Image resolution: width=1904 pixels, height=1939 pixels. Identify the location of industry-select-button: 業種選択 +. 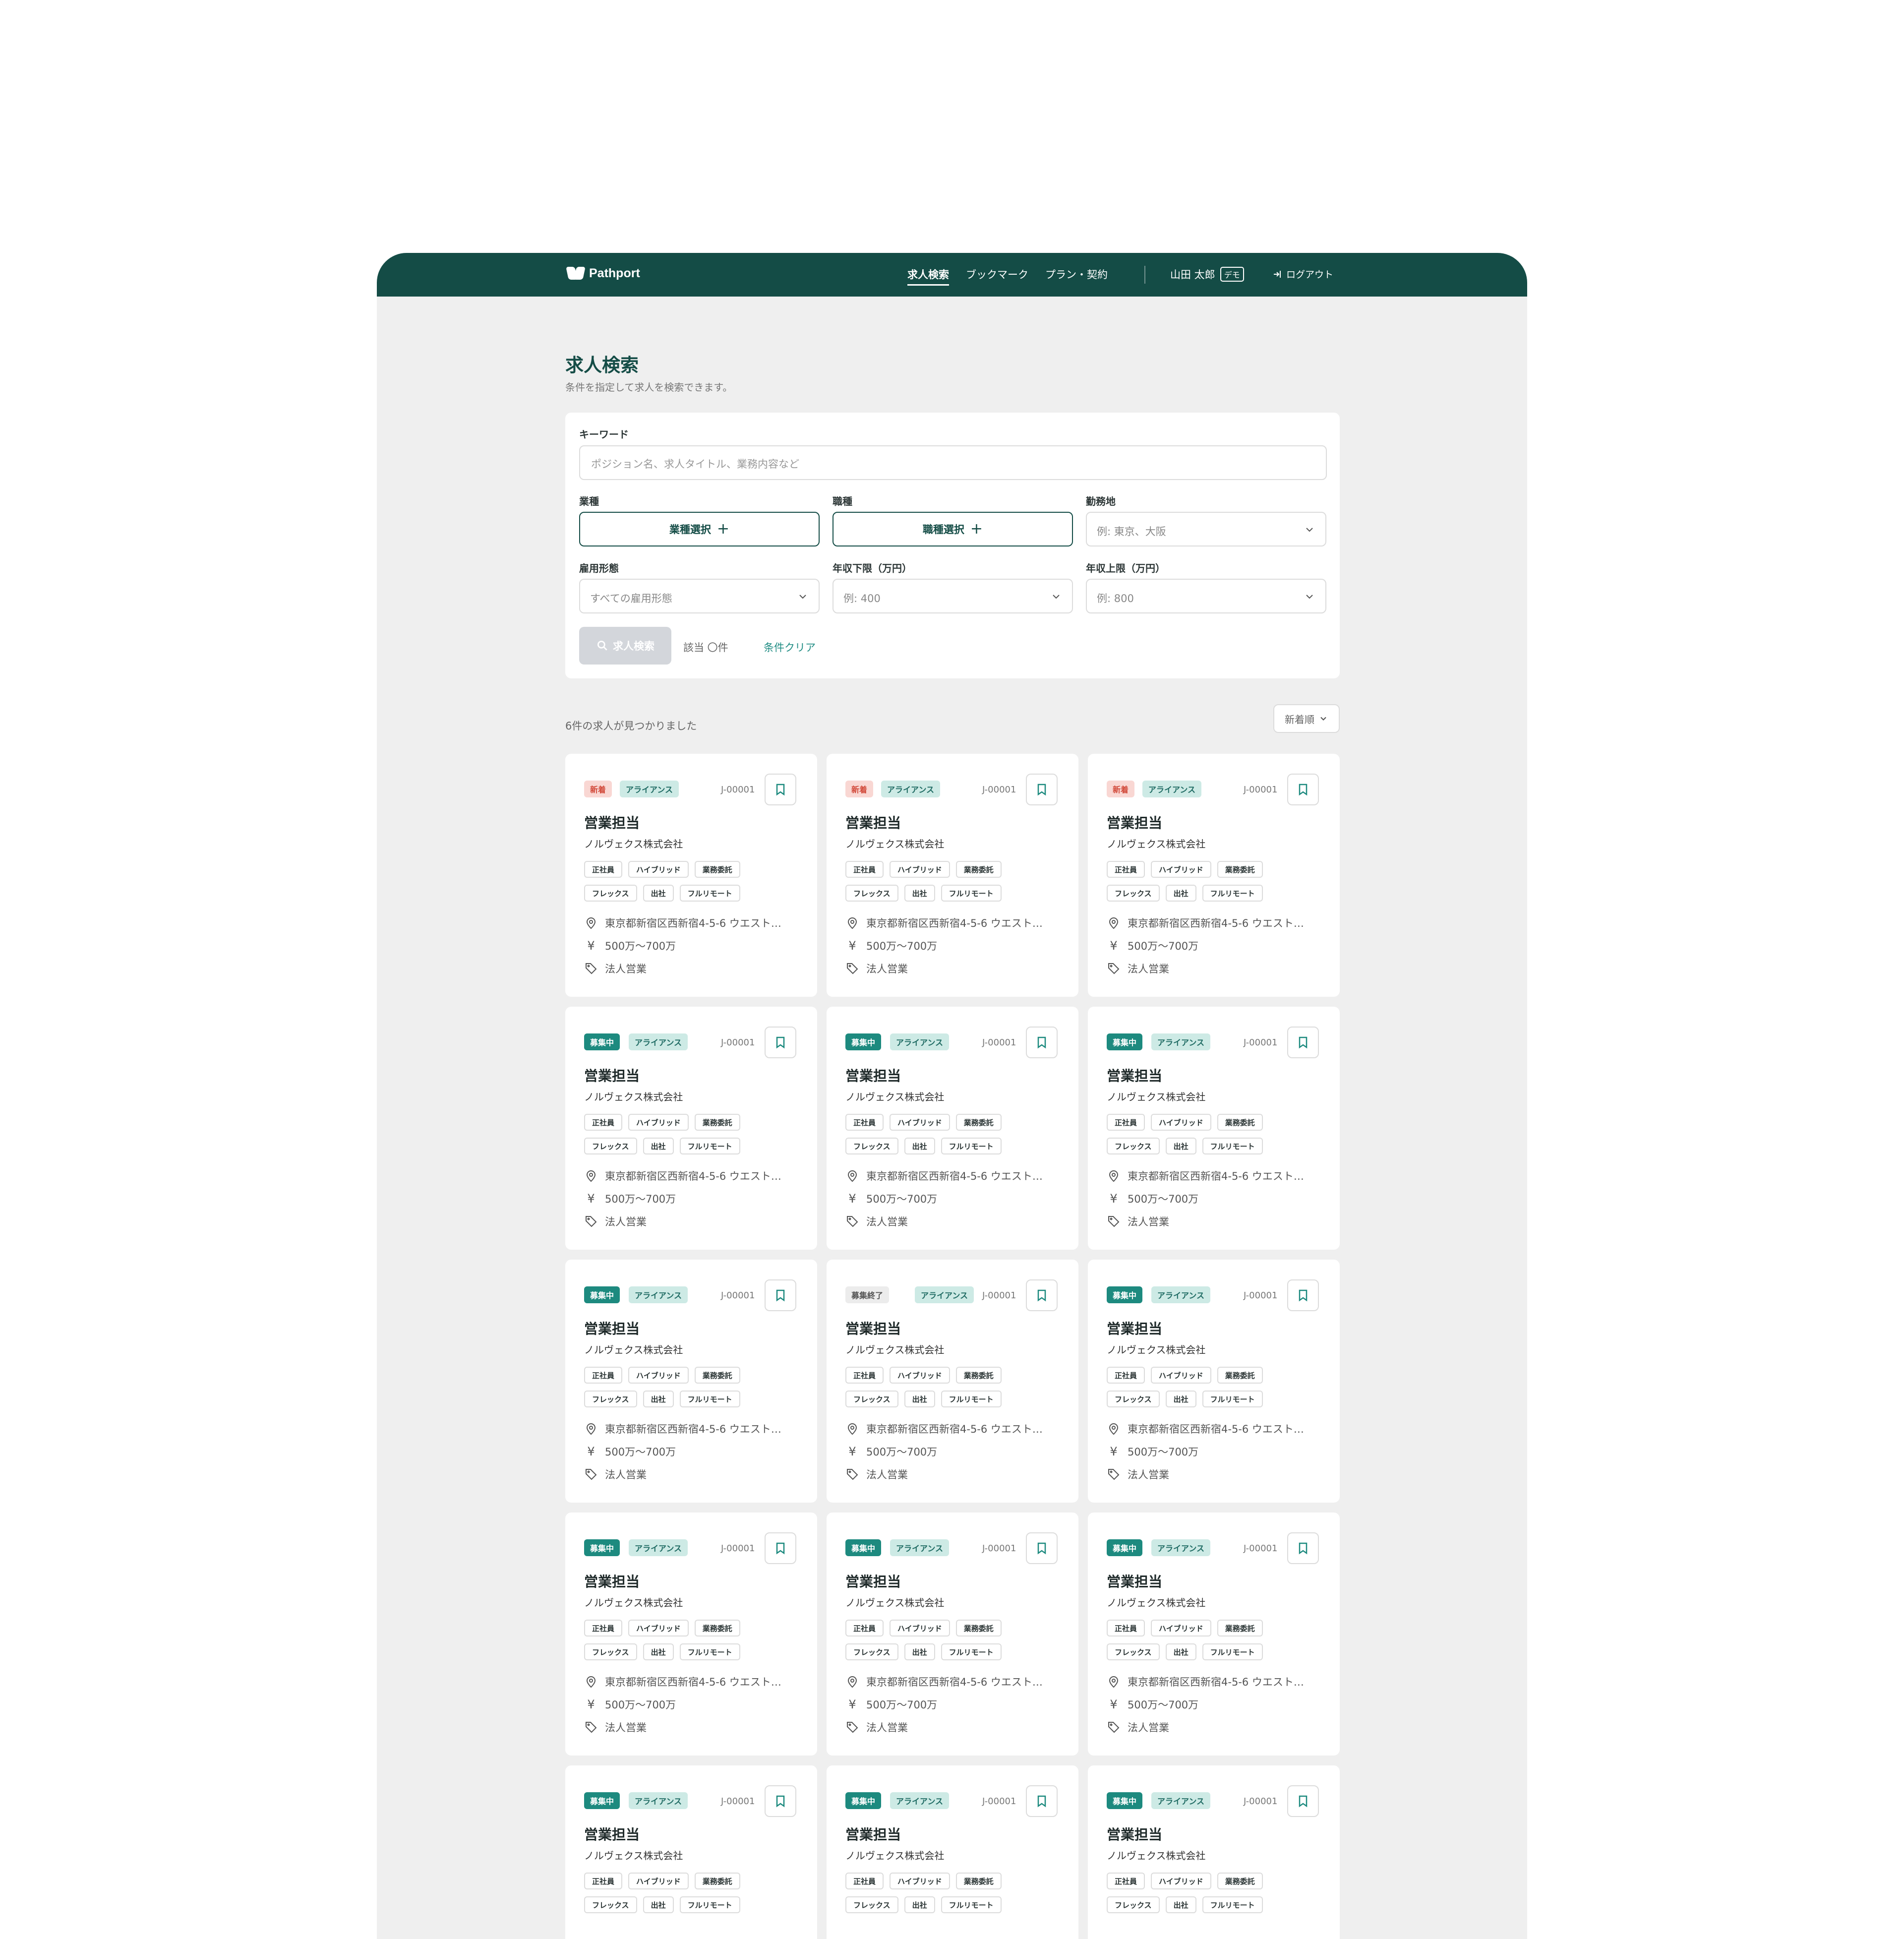
(699, 529).